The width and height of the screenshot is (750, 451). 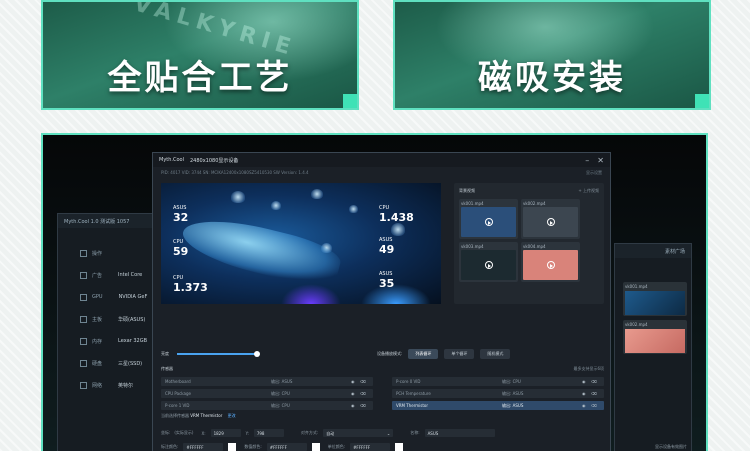 I want to click on sensor-name: P-core 1 VID, so click(x=177, y=405).